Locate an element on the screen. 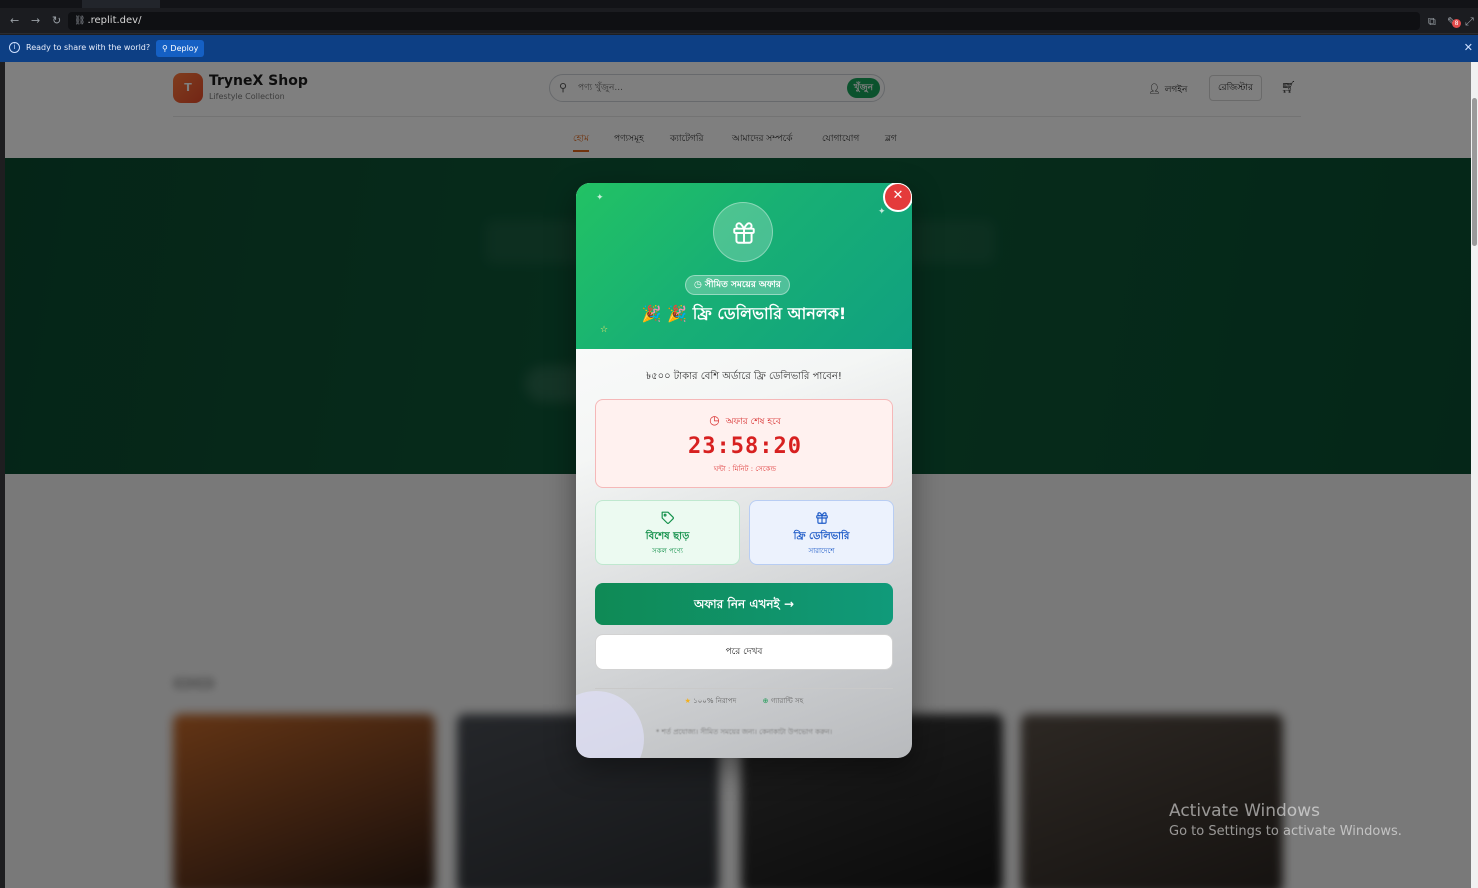  notification-badge: 8 is located at coordinates (1456, 23).